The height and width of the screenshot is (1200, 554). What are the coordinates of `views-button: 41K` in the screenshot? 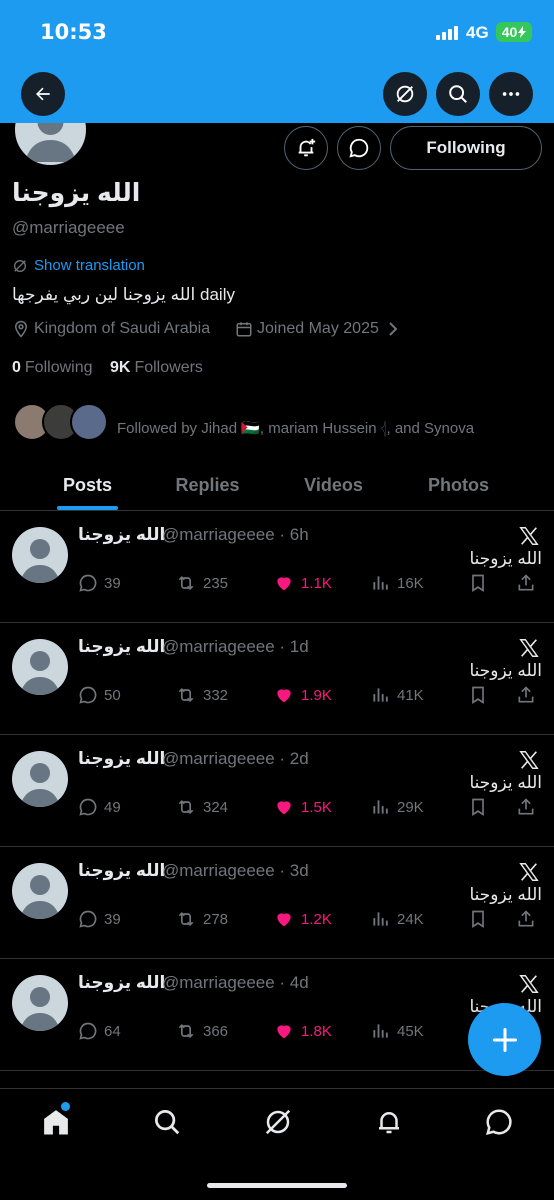 It's located at (397, 695).